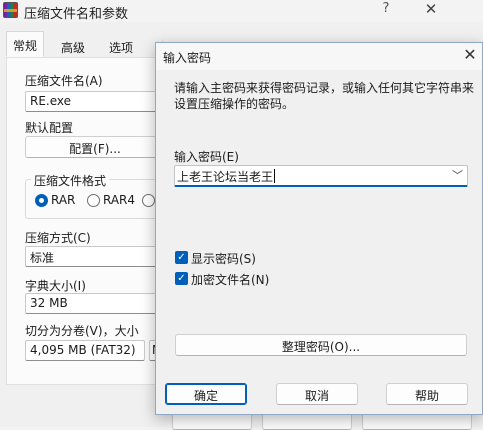 Image resolution: width=483 pixels, height=430 pixels. Describe the element at coordinates (121, 45) in the screenshot. I see `tab-options: 选项` at that location.